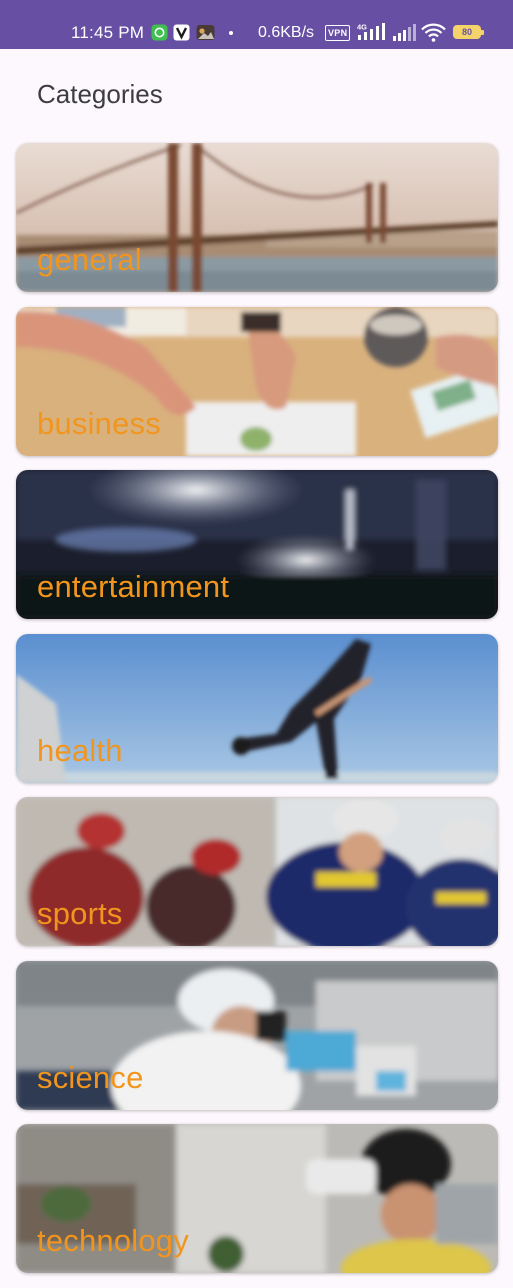 The image size is (513, 1288). I want to click on status-bar: 11:45 PM 0.6KB/s VPN 4G 80, so click(256, 24).